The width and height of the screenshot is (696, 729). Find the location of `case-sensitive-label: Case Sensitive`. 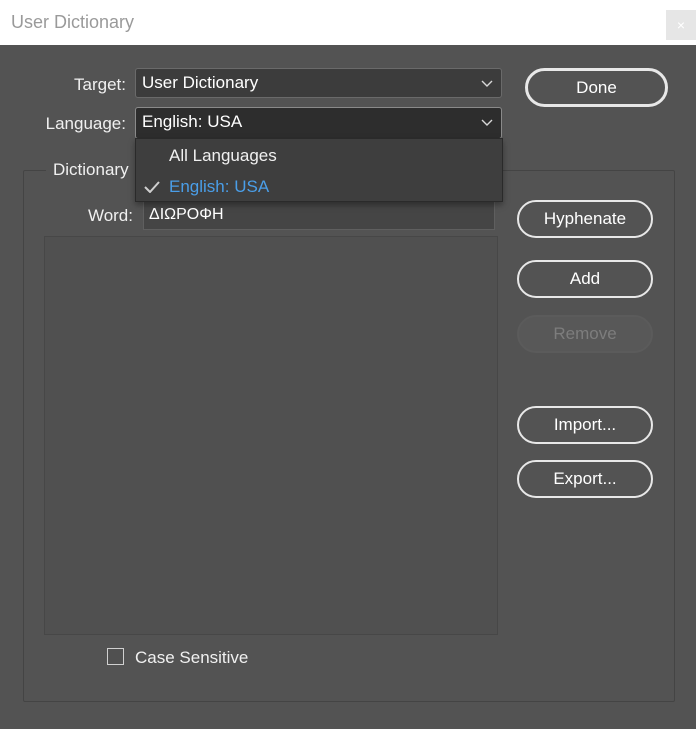

case-sensitive-label: Case Sensitive is located at coordinates (192, 657).